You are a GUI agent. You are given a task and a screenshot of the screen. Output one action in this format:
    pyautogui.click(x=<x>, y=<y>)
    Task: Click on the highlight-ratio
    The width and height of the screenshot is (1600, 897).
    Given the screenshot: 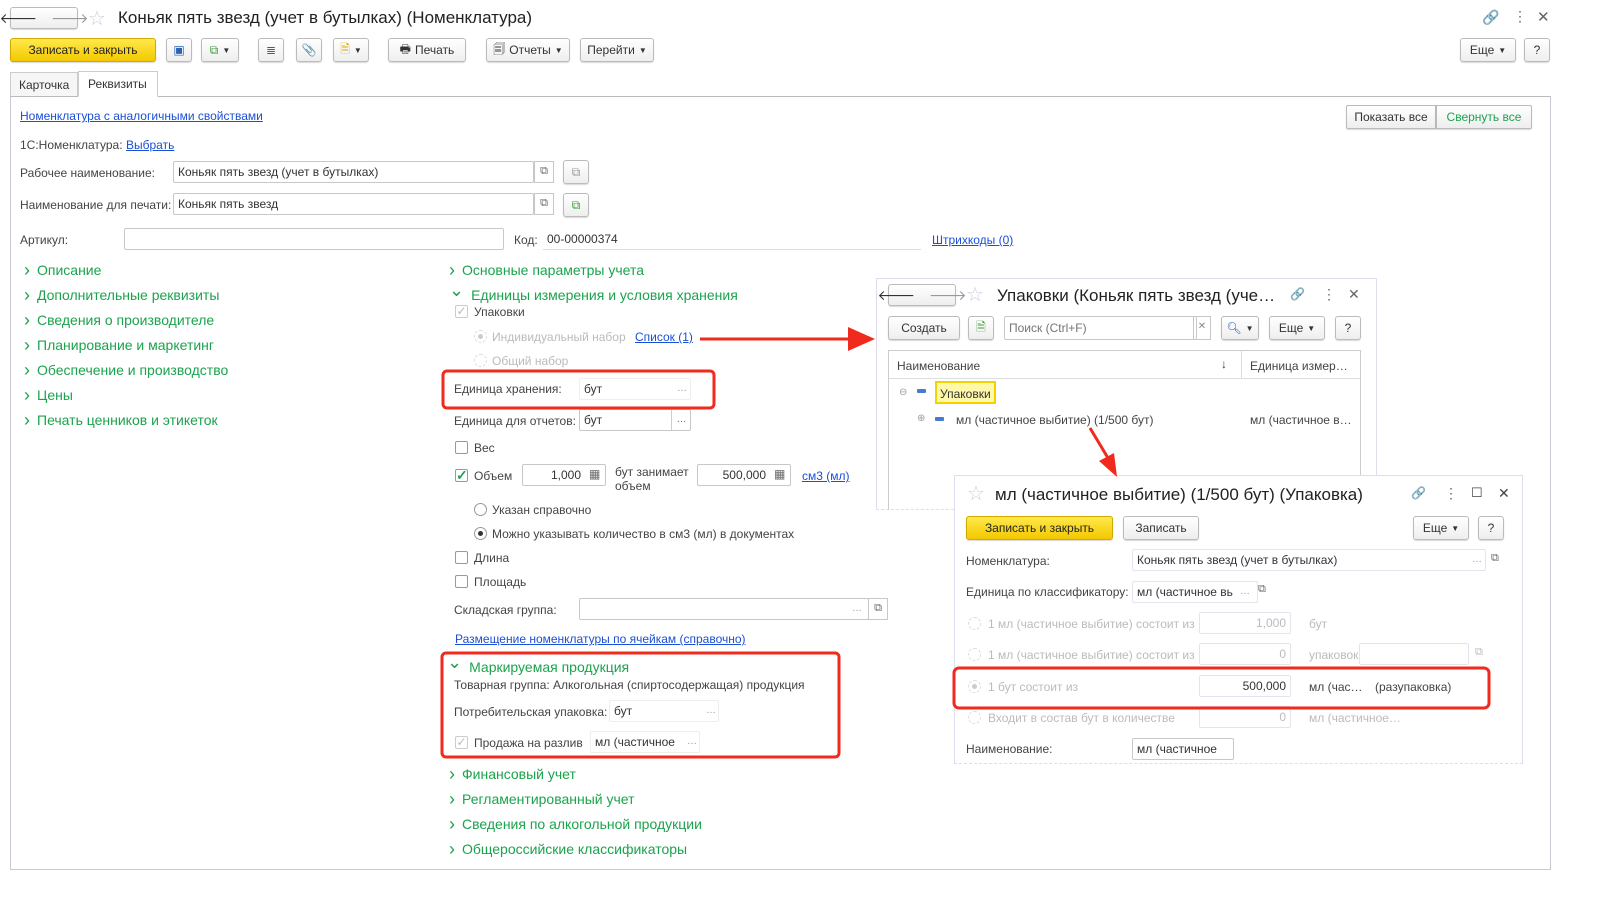 What is the action you would take?
    pyautogui.click(x=1221, y=688)
    